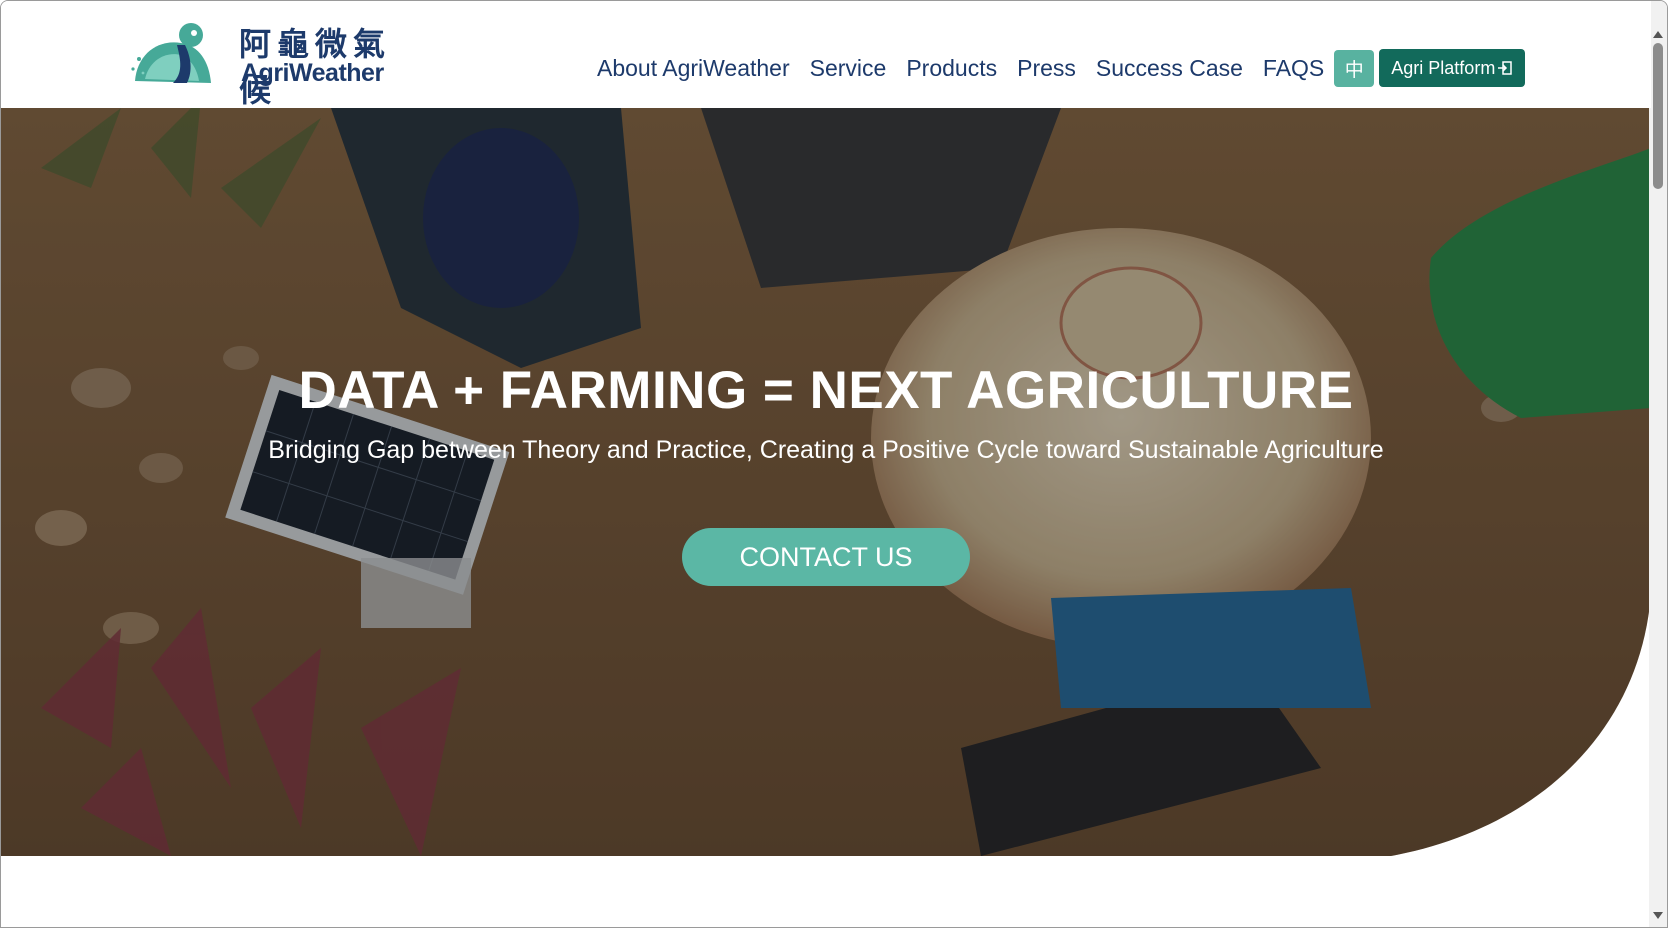 The image size is (1668, 928). What do you see at coordinates (826, 557) in the screenshot?
I see `contact-us-button: CONTACT US` at bounding box center [826, 557].